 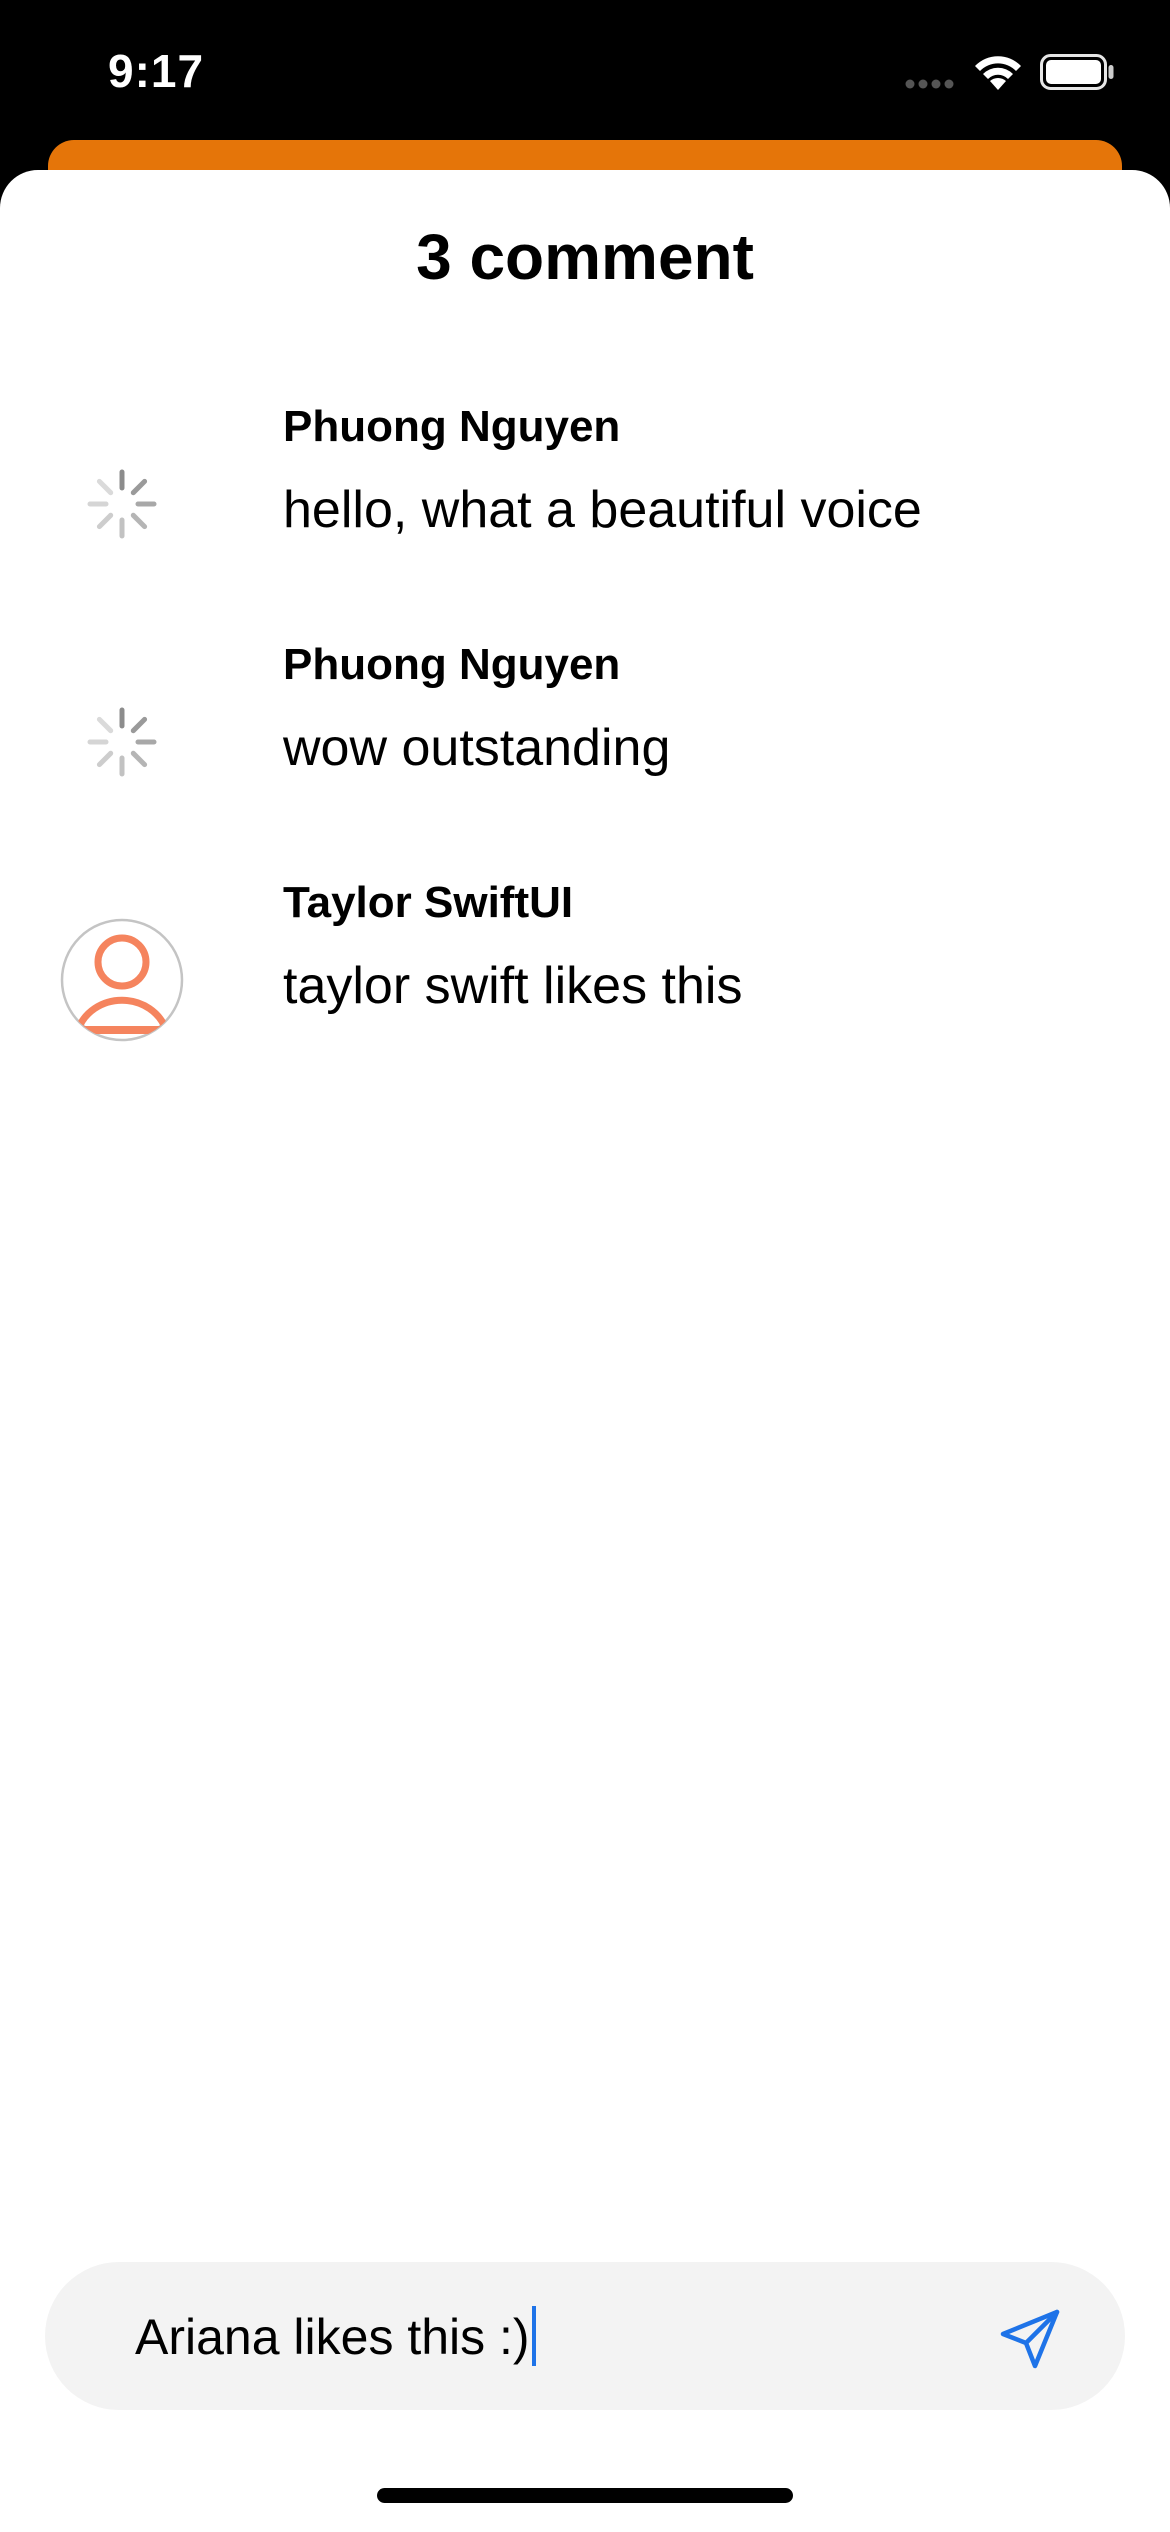 I want to click on comment-author: Taylor SwiftUI, so click(x=428, y=902).